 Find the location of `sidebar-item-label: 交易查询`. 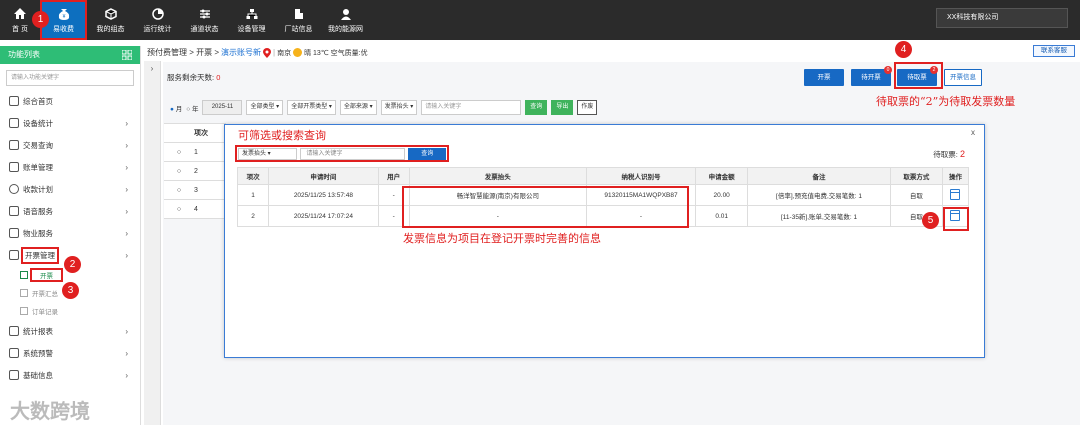

sidebar-item-label: 交易查询 is located at coordinates (38, 145).